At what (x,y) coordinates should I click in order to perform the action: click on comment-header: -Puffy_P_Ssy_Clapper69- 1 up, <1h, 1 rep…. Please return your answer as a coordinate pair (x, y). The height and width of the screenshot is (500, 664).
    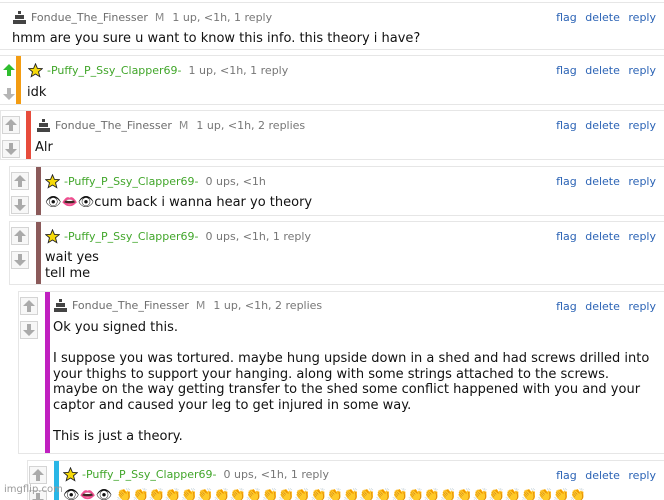
    Looking at the image, I should click on (158, 70).